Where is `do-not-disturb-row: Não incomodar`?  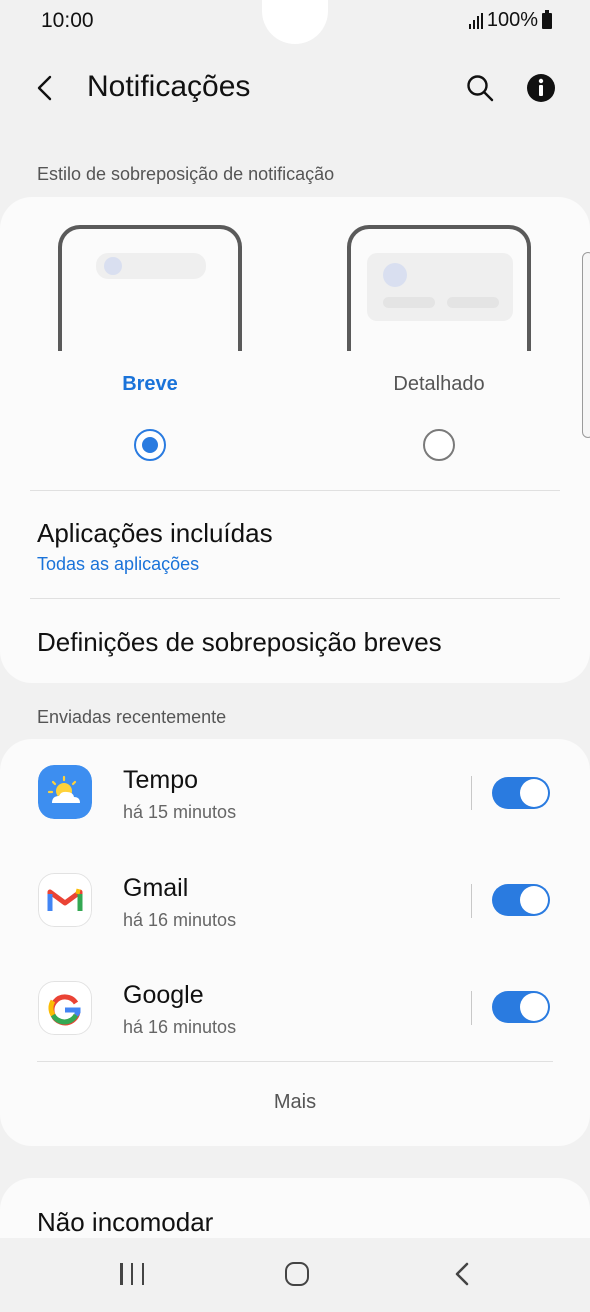 do-not-disturb-row: Não incomodar is located at coordinates (125, 1222).